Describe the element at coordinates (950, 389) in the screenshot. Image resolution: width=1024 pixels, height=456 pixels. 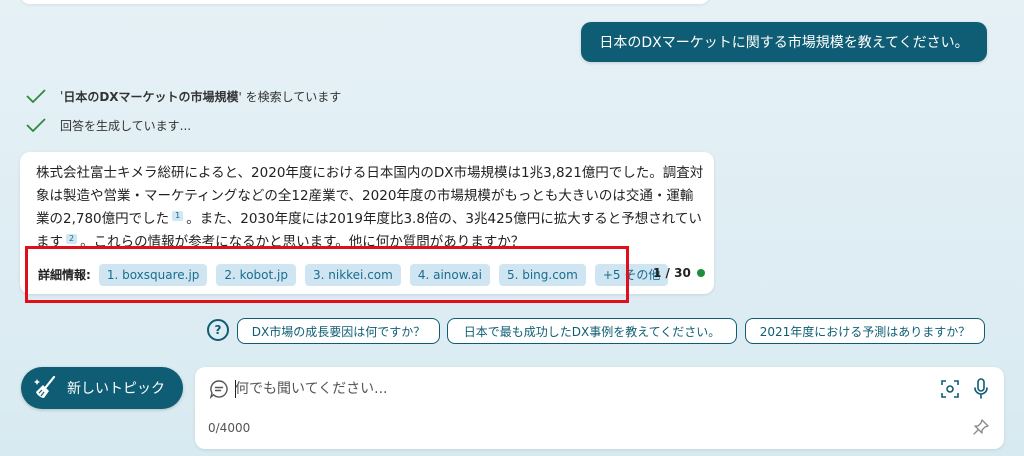
I see `visual-search-icon` at that location.